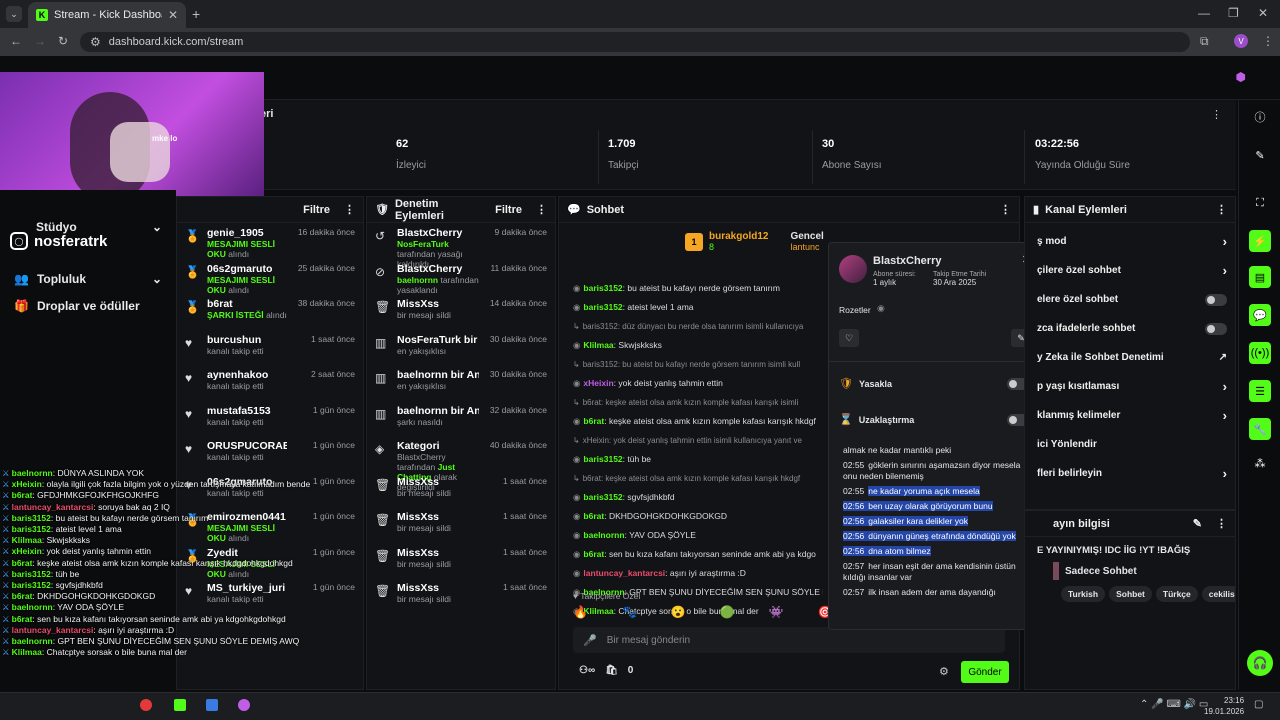 This screenshot has height=720, width=1280. I want to click on chat-message: ◉ baris3152: ateist level 1 ama, so click(694, 307).